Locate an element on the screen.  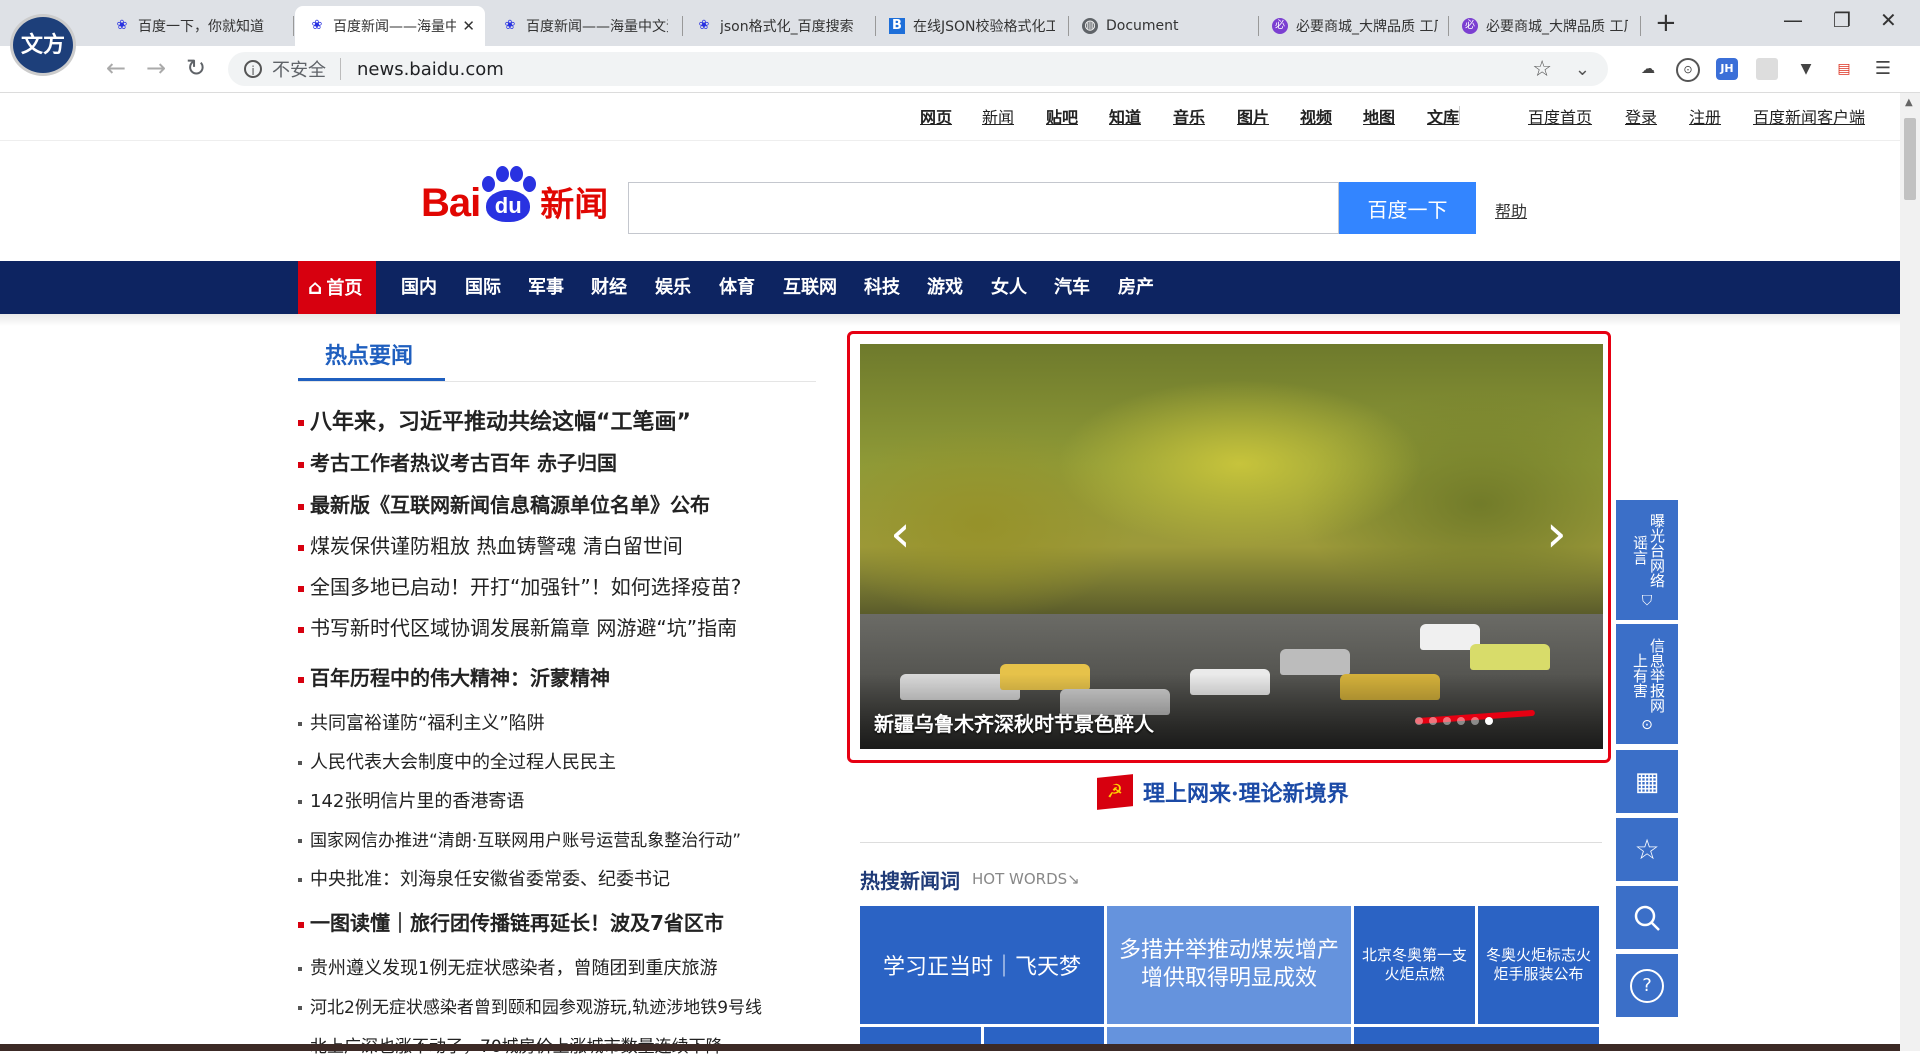
category-house: 房产 is located at coordinates (1136, 287).